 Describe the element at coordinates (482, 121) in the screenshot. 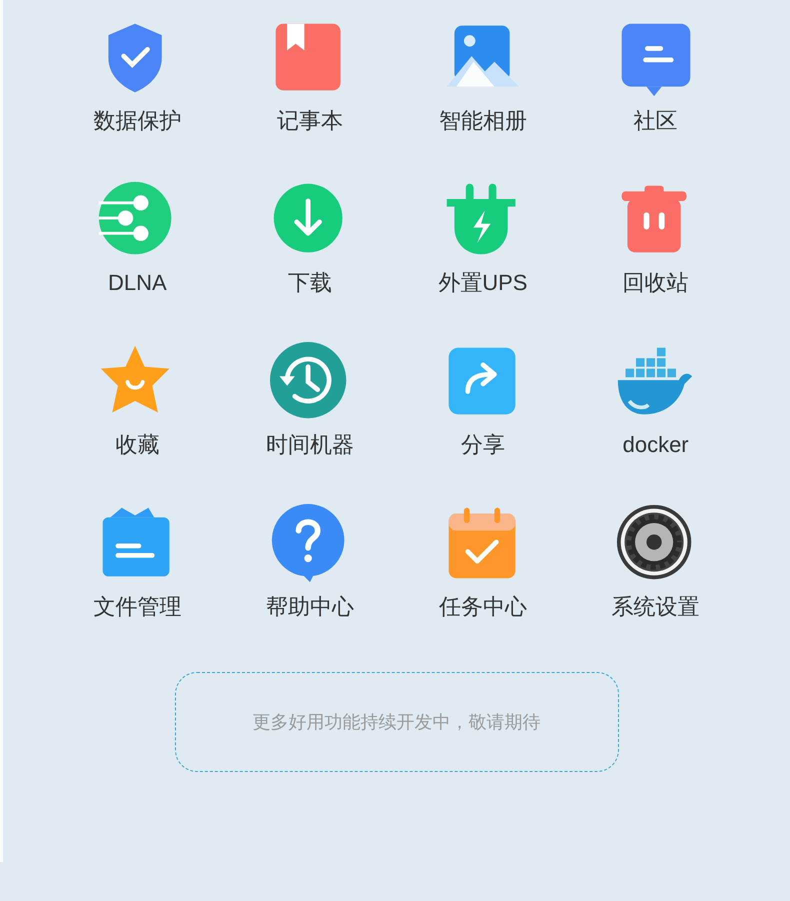

I see `app-label: 智能相册` at that location.